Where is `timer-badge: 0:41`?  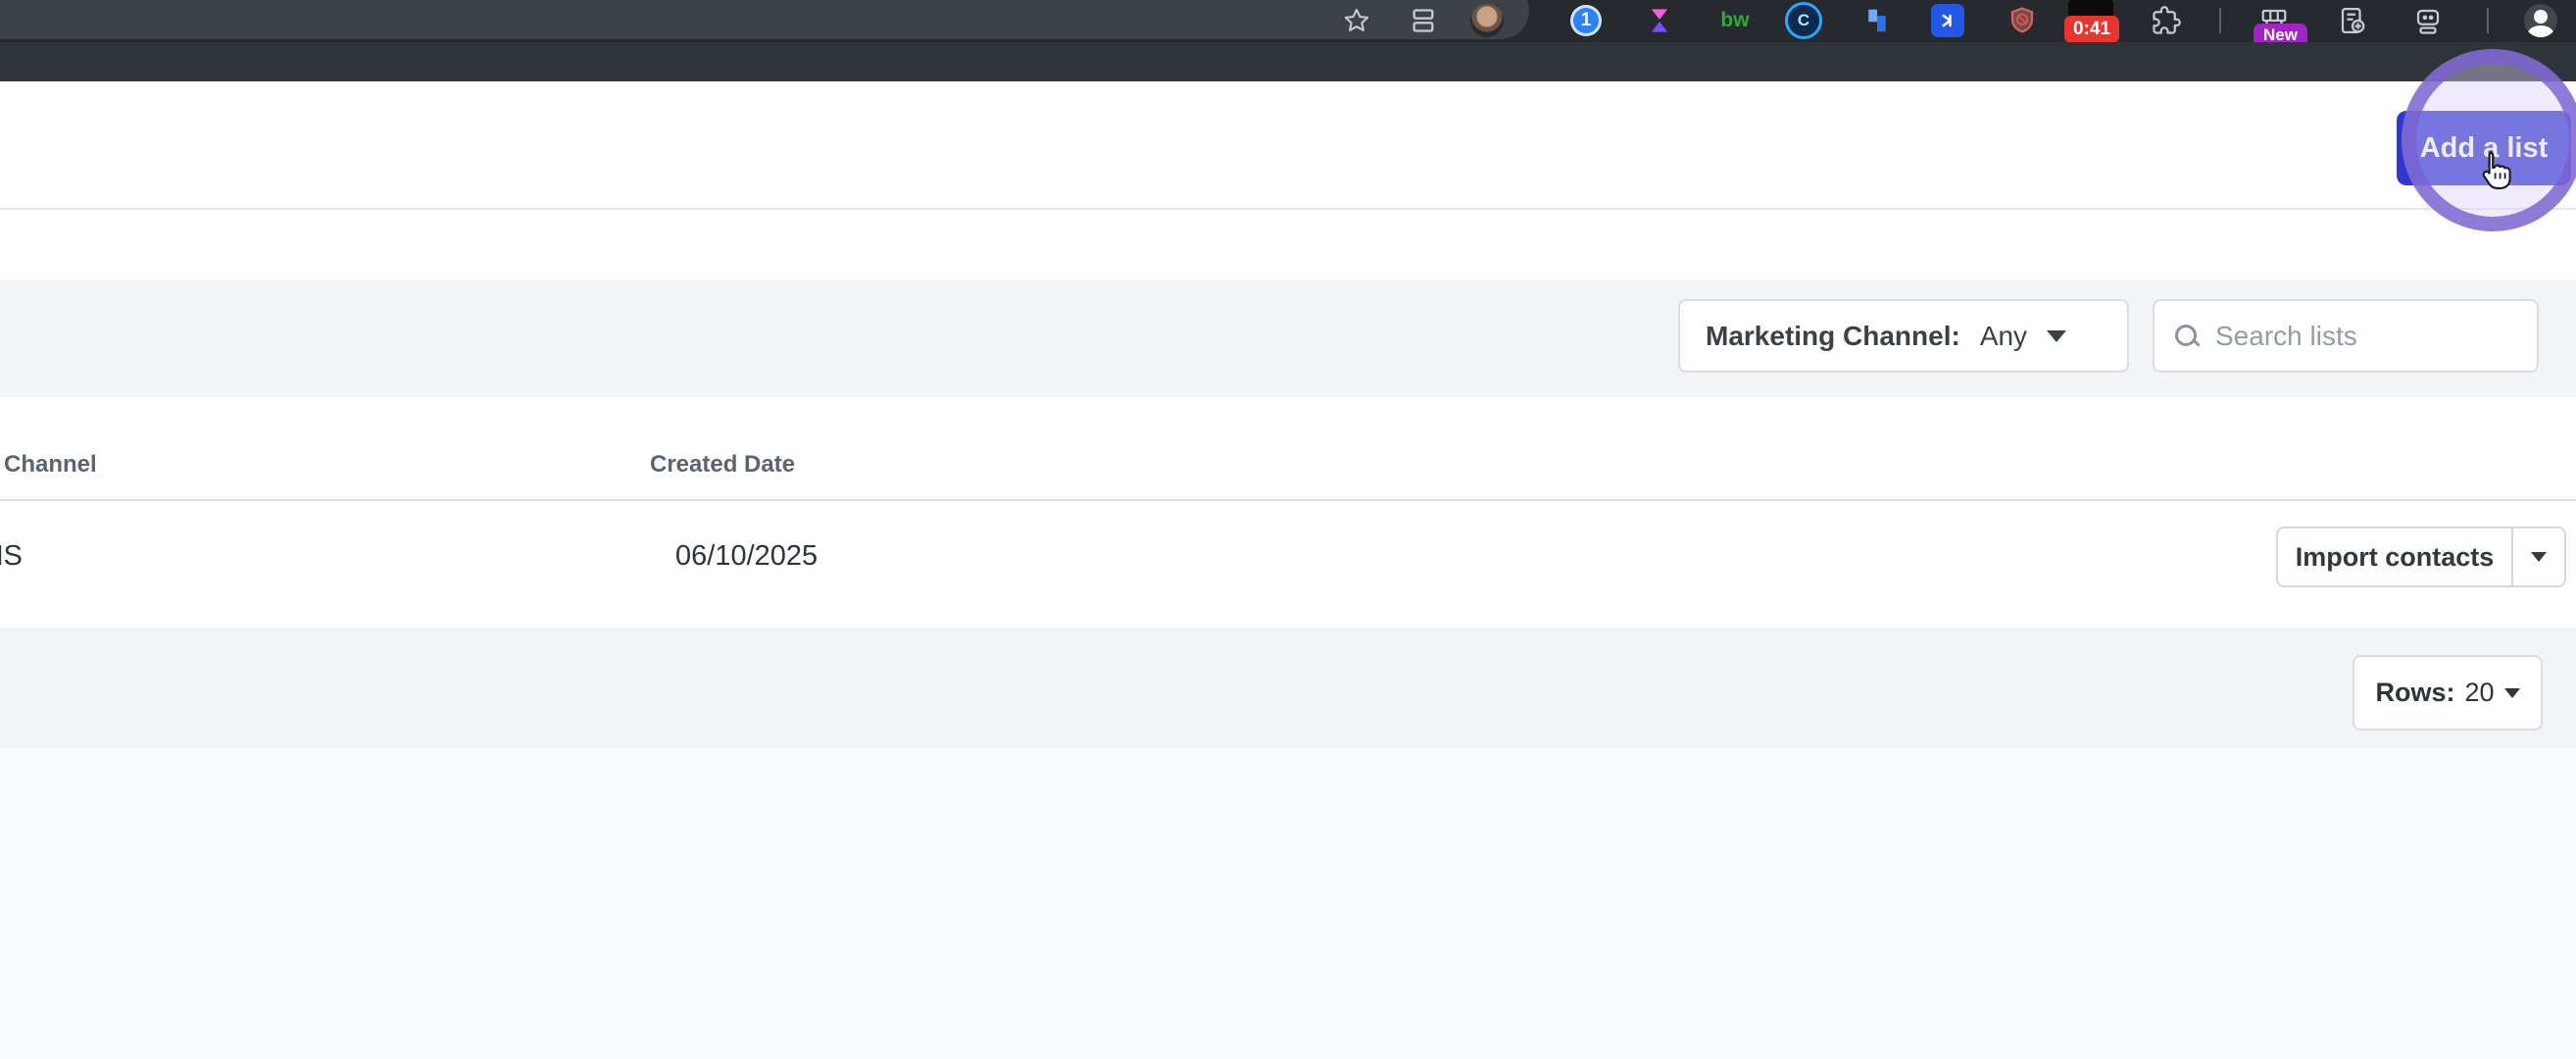 timer-badge: 0:41 is located at coordinates (2092, 29).